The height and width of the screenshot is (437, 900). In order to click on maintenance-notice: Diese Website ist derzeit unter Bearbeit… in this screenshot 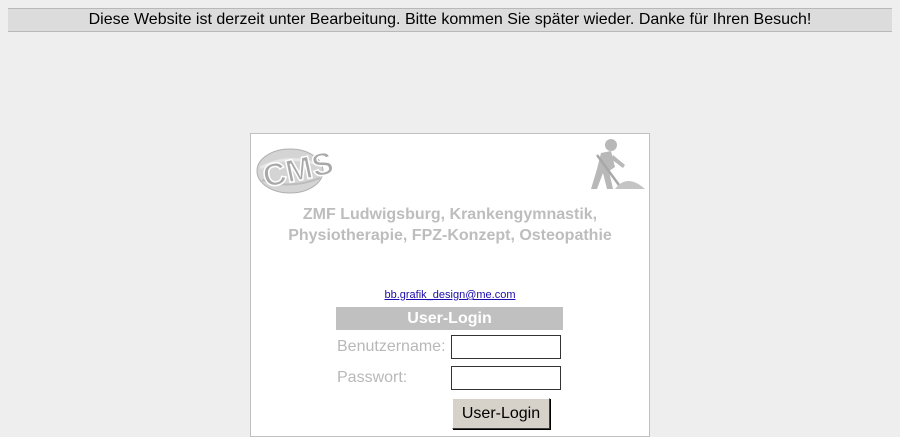, I will do `click(450, 20)`.